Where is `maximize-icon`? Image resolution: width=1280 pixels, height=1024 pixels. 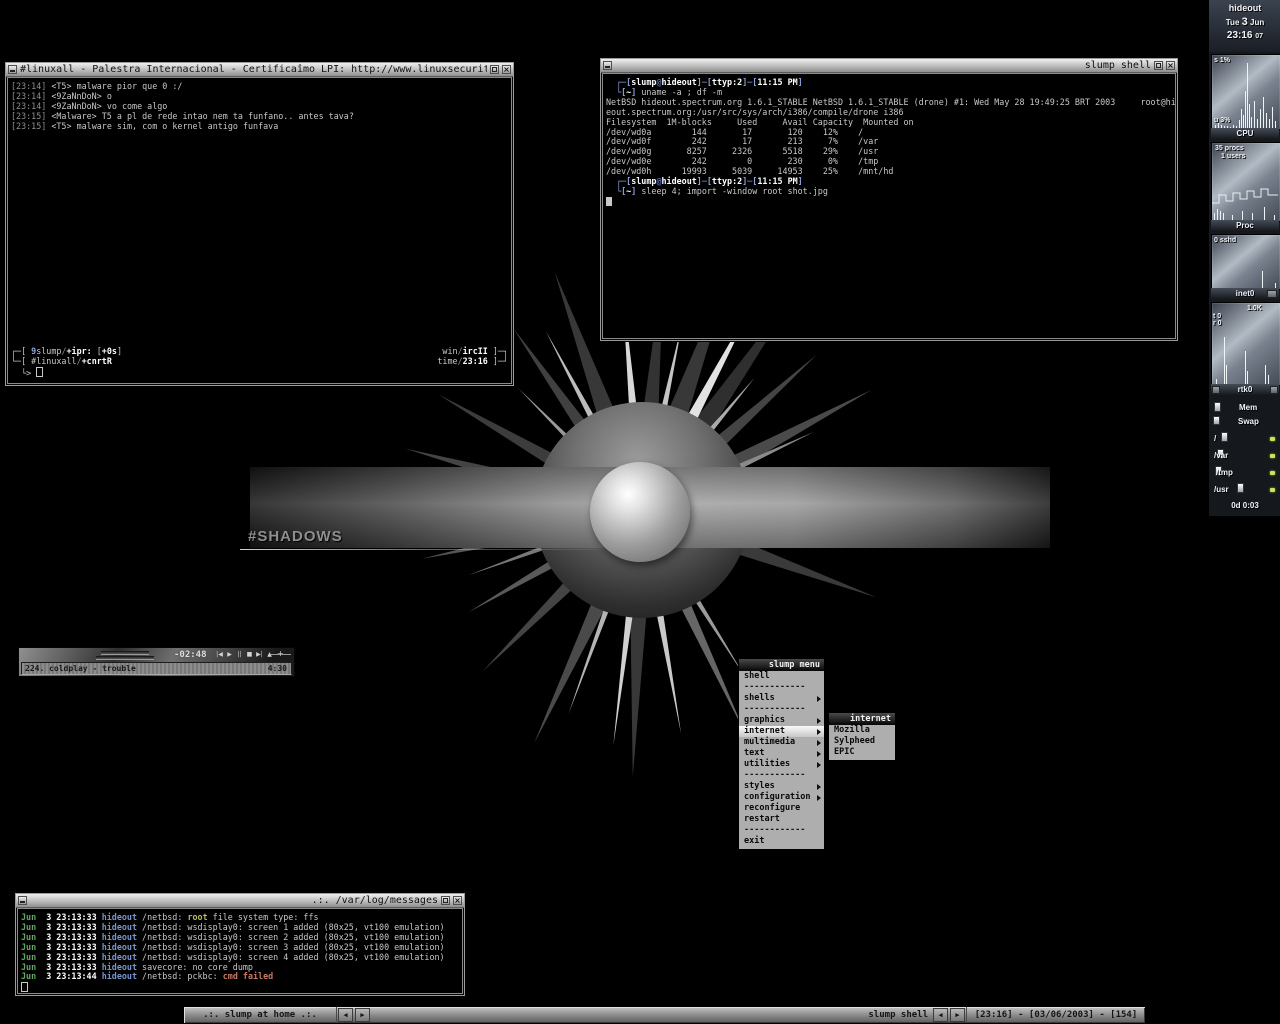
maximize-icon is located at coordinates (1158, 65).